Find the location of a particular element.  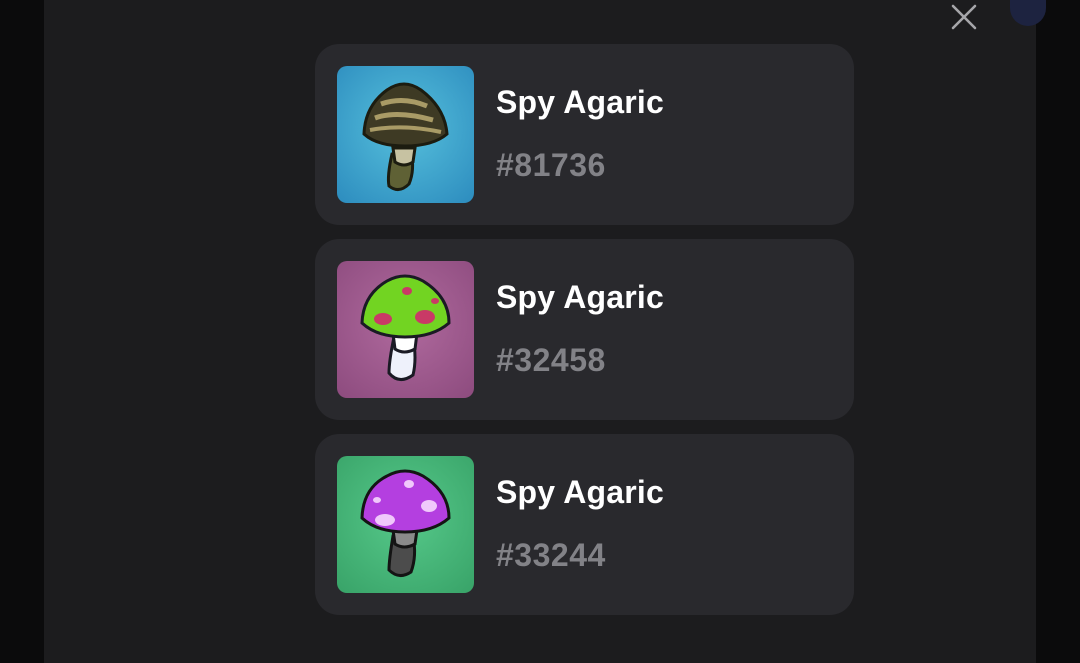

item-number: #33244 is located at coordinates (551, 555).